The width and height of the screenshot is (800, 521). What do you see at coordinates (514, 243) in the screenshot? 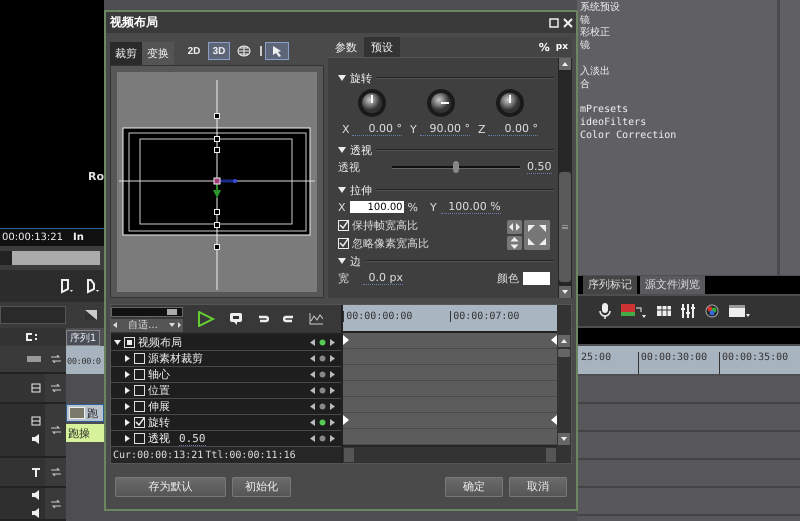
I see `fit-height-button` at bounding box center [514, 243].